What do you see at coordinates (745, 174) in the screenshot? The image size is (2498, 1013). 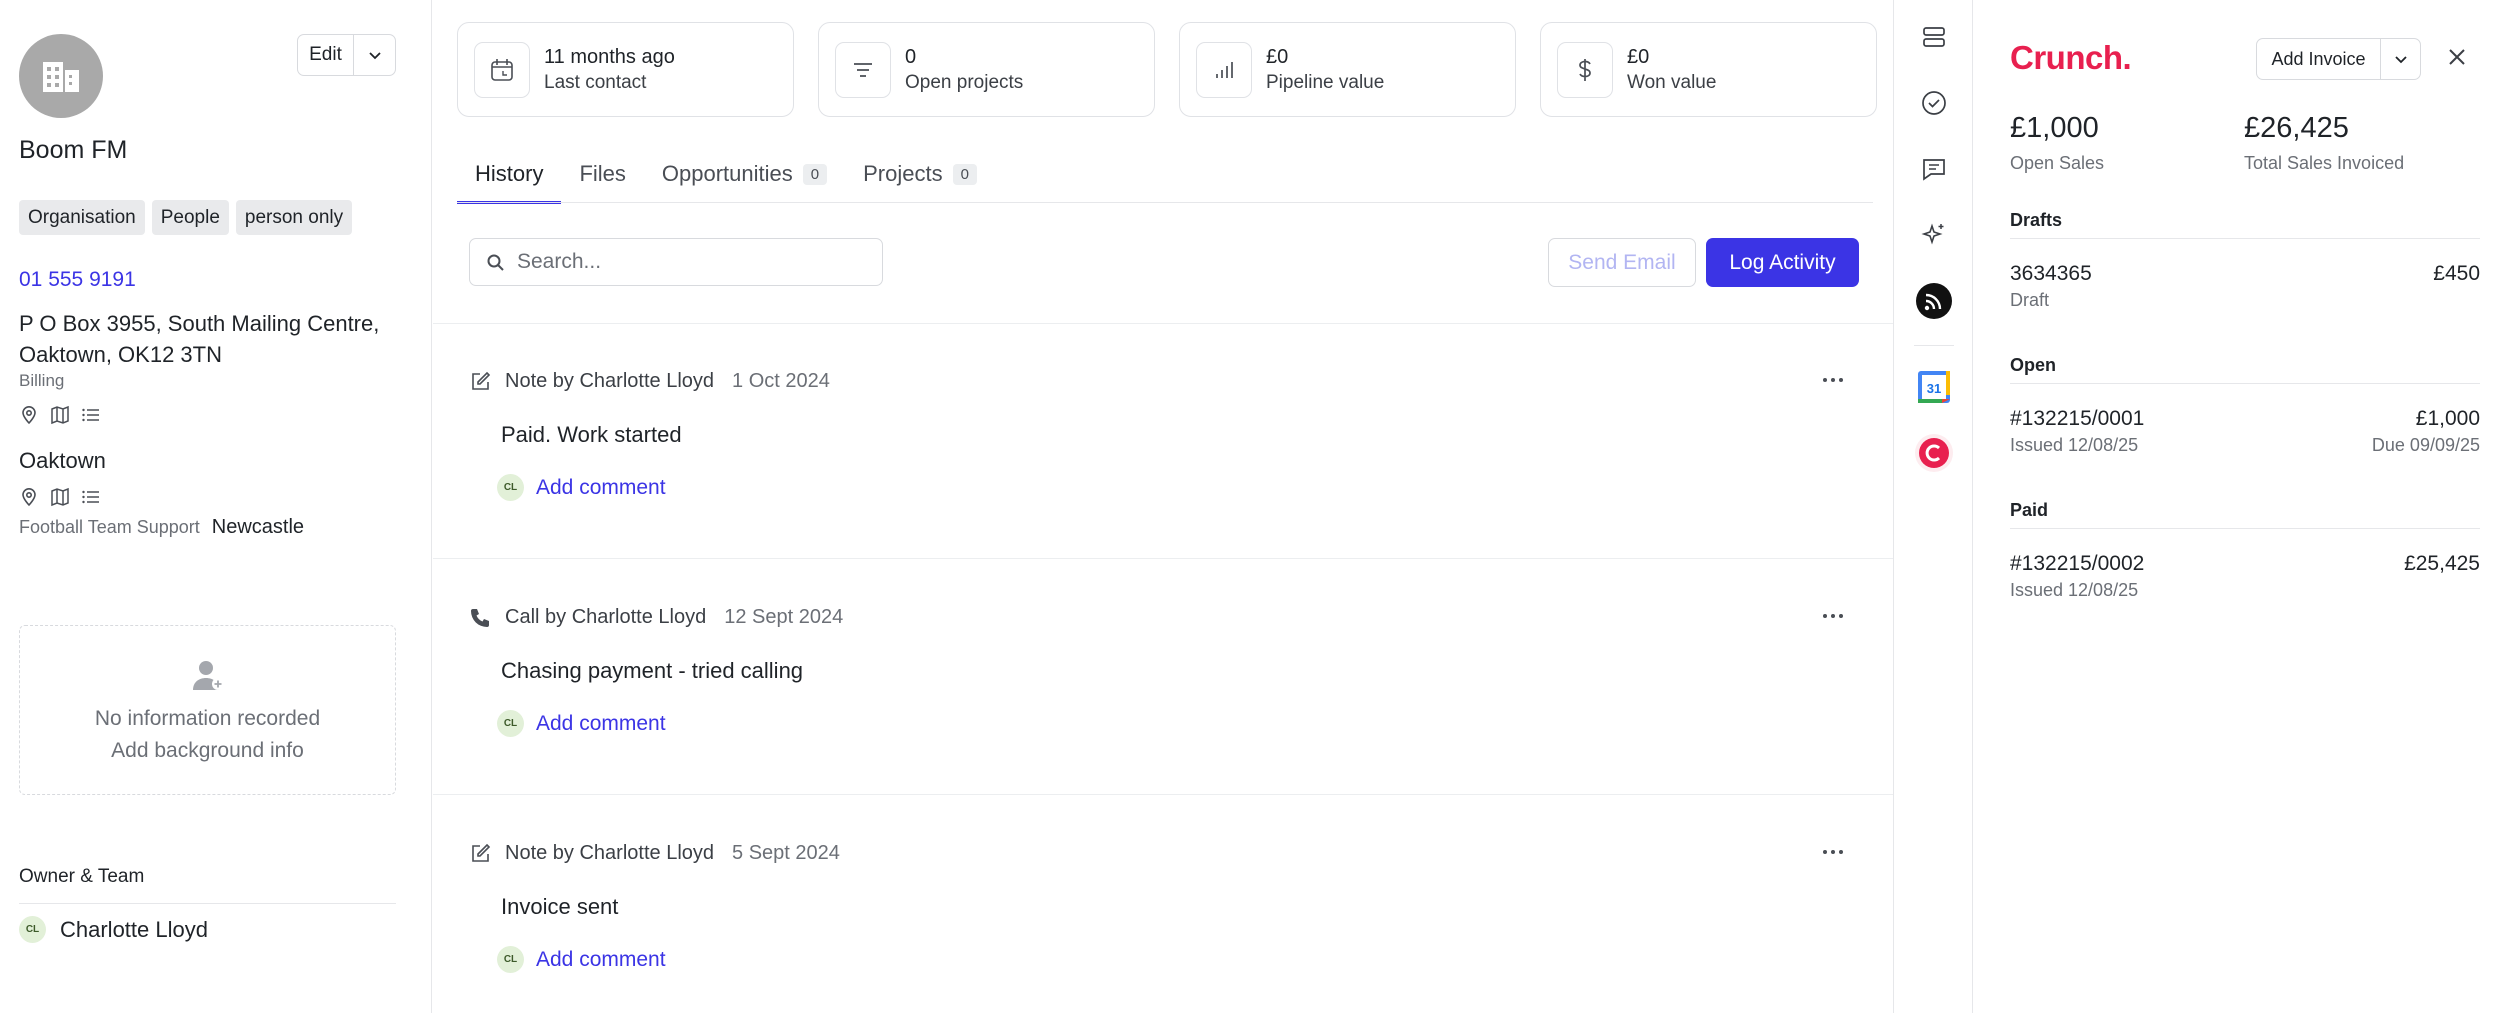 I see `tab-opportunities: Opportunities 0` at bounding box center [745, 174].